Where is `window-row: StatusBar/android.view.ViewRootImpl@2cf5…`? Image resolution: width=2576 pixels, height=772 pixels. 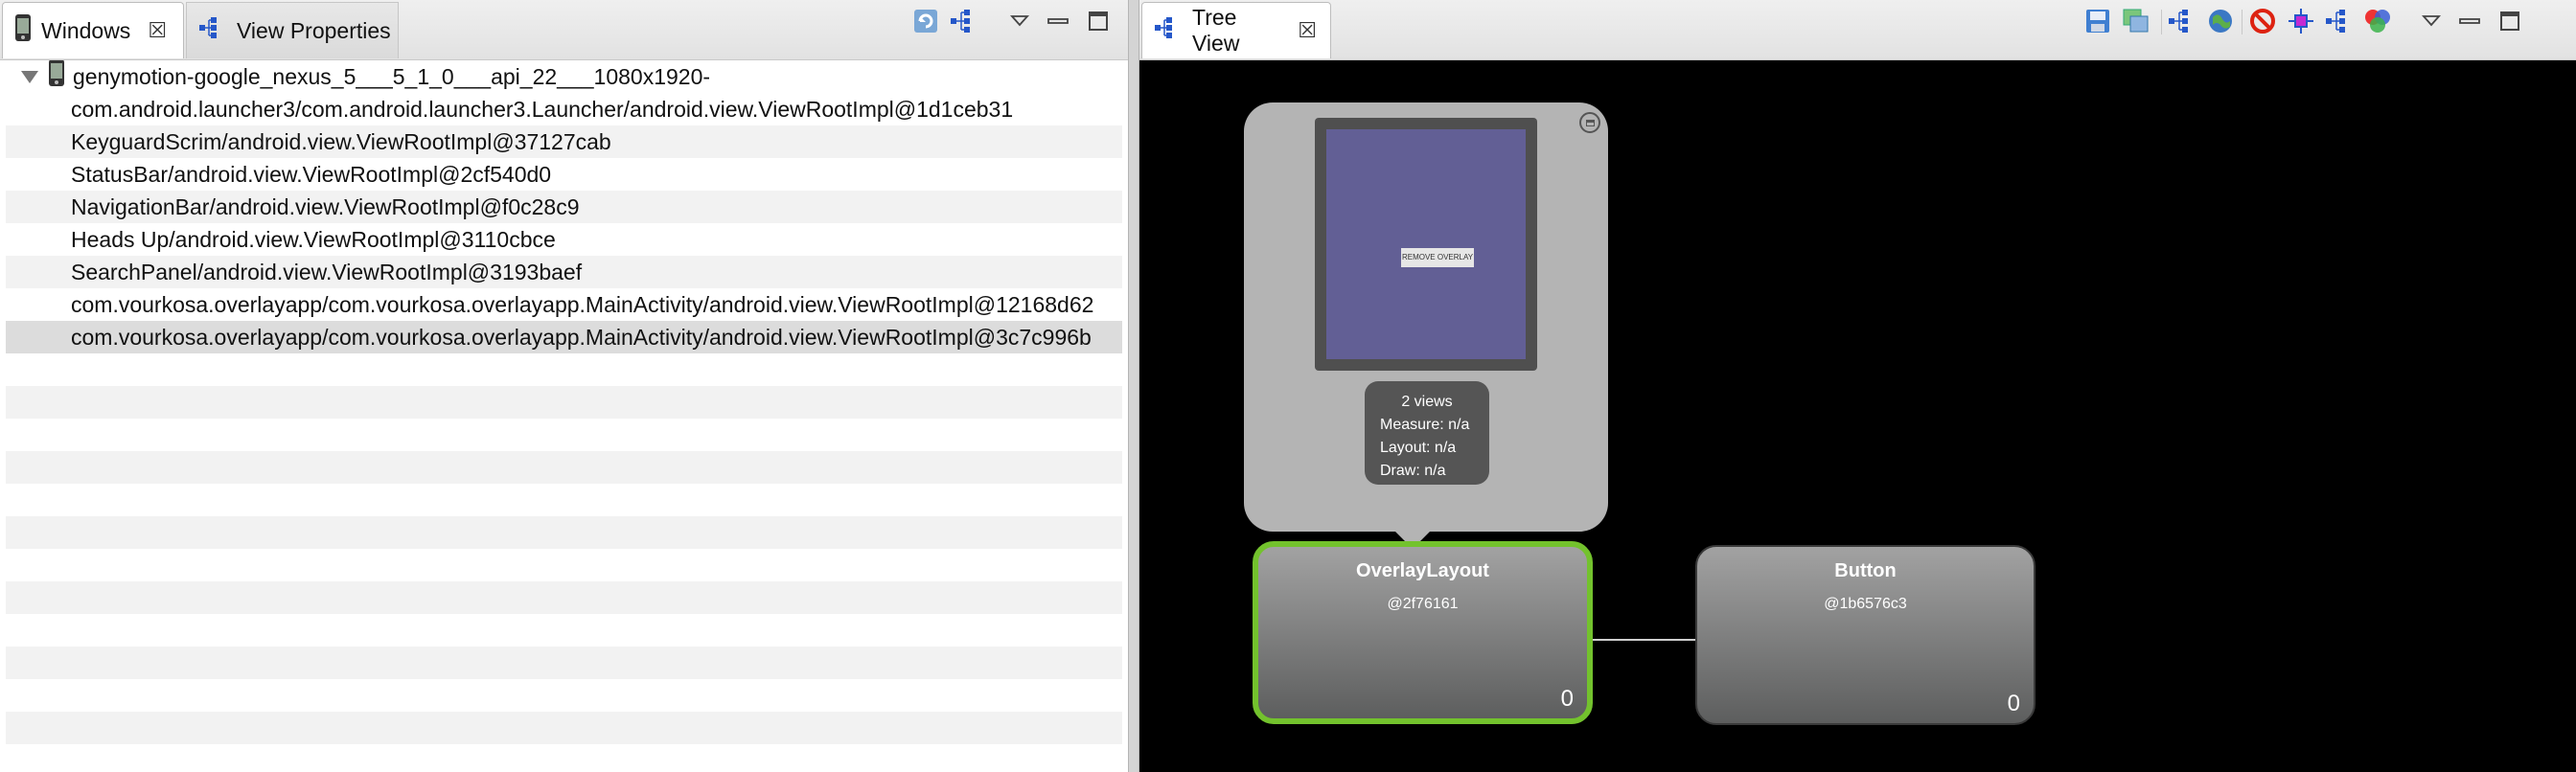 window-row: StatusBar/android.view.ViewRootImpl@2cf5… is located at coordinates (564, 174).